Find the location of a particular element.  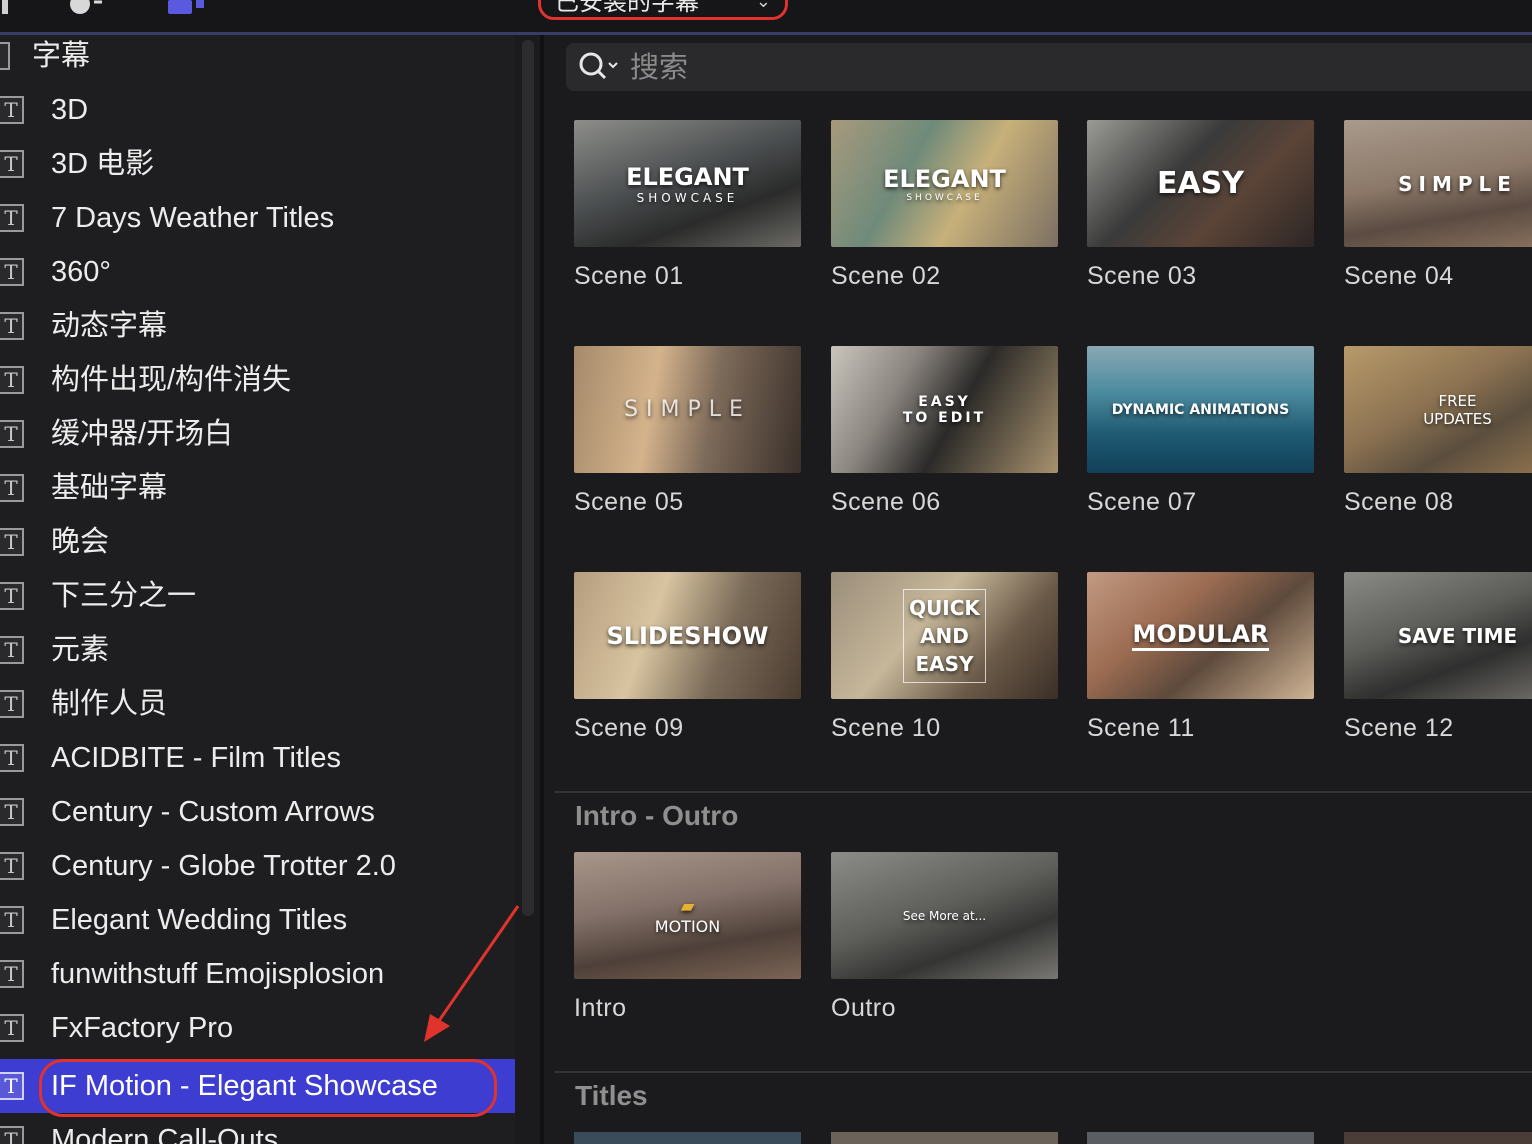

installed-titles-dropdown: 已安装的字幕 ⌄ is located at coordinates (663, 10).